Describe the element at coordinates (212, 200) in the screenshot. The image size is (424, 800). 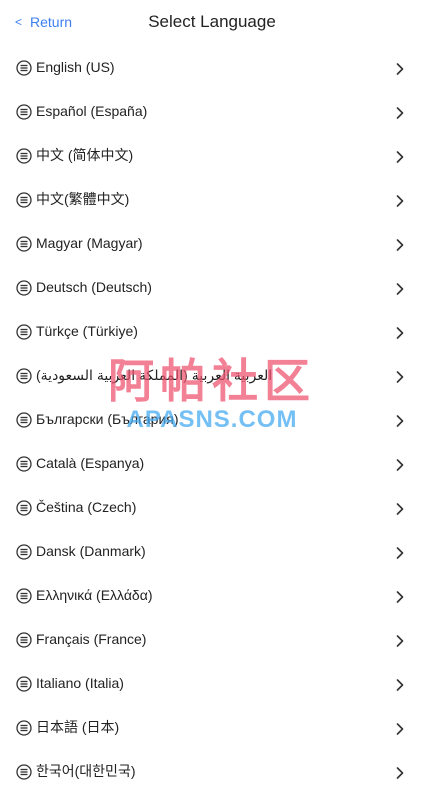
I see `language-row: 中文(繁體中文)` at that location.